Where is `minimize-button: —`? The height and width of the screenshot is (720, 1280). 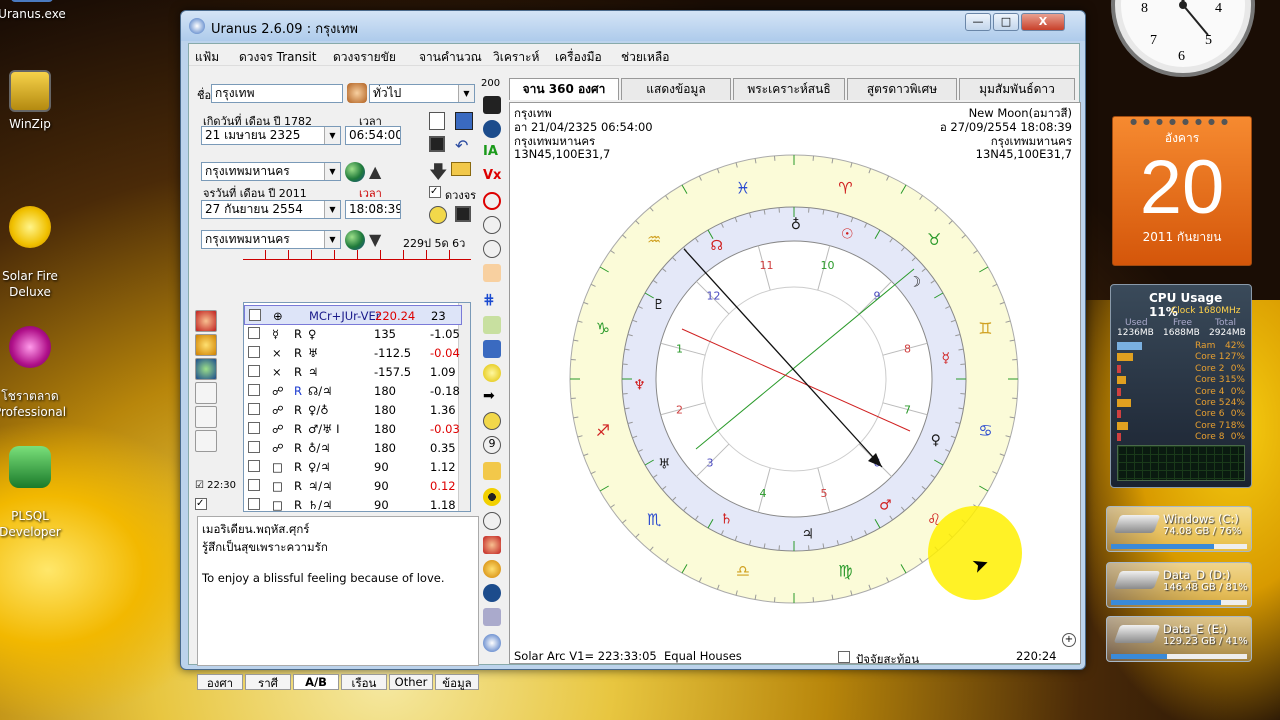
minimize-button: — is located at coordinates (978, 22).